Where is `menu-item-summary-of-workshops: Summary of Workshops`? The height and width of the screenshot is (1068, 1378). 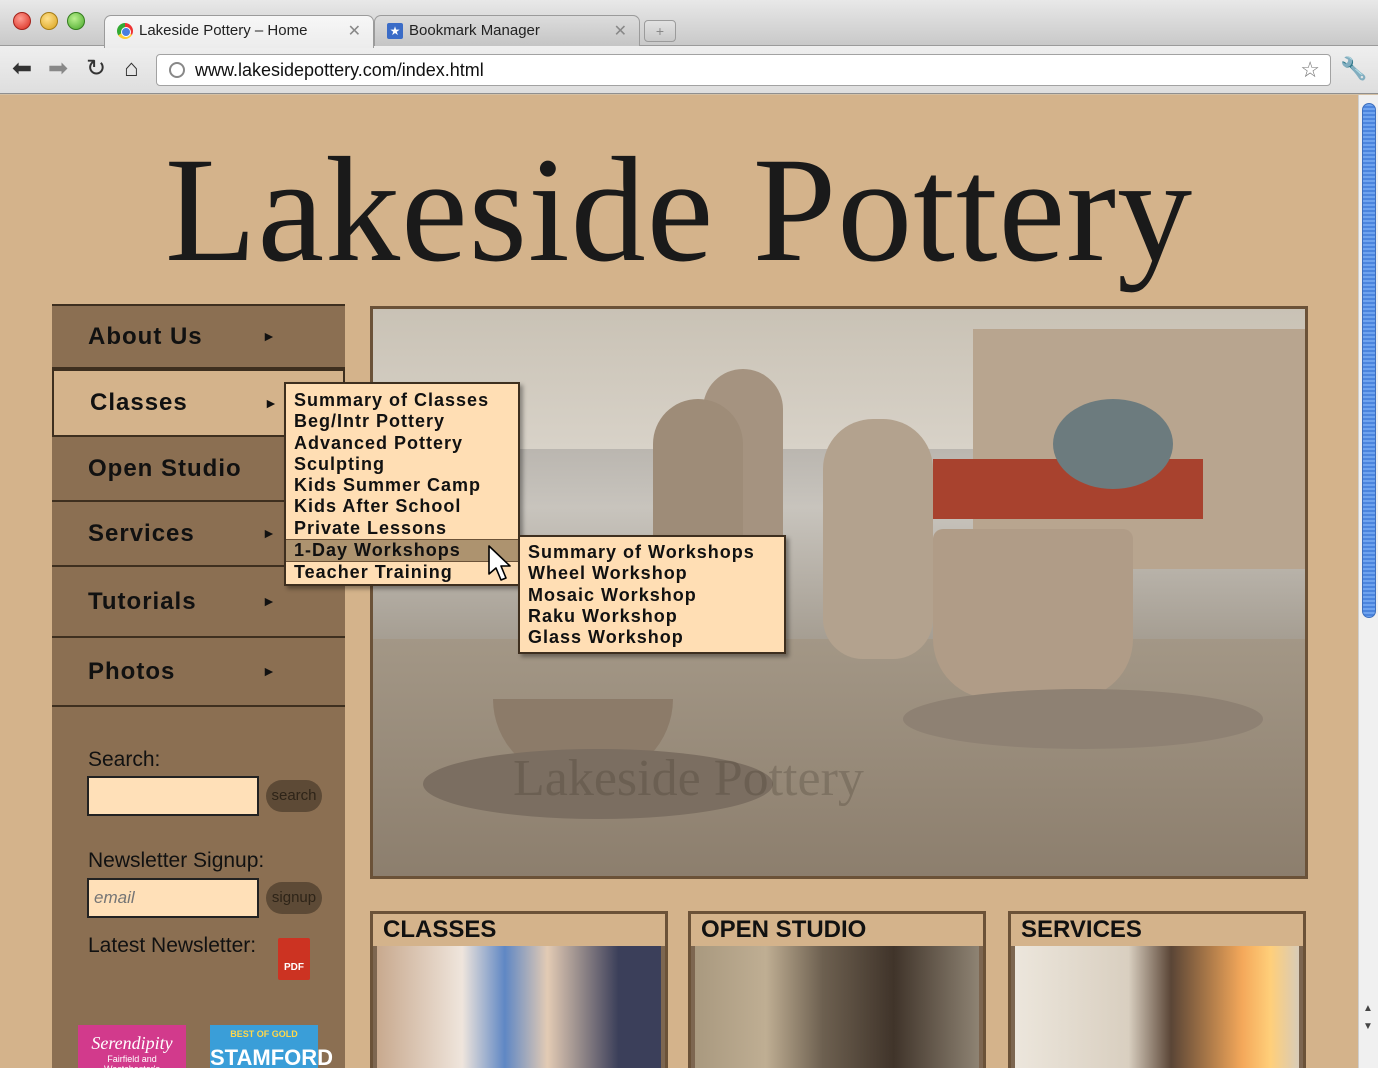
menu-item-summary-of-workshops: Summary of Workshops is located at coordinates (652, 552).